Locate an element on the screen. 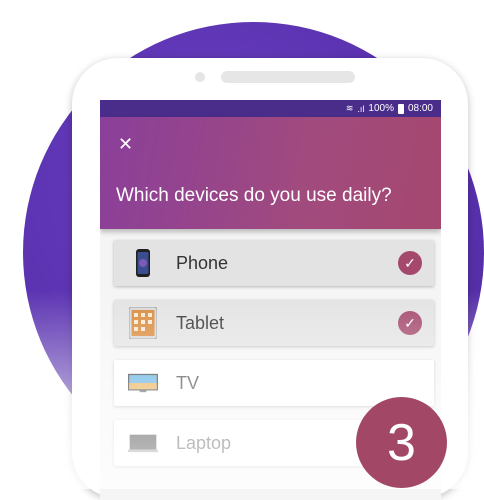  laptop-icon is located at coordinates (143, 443).